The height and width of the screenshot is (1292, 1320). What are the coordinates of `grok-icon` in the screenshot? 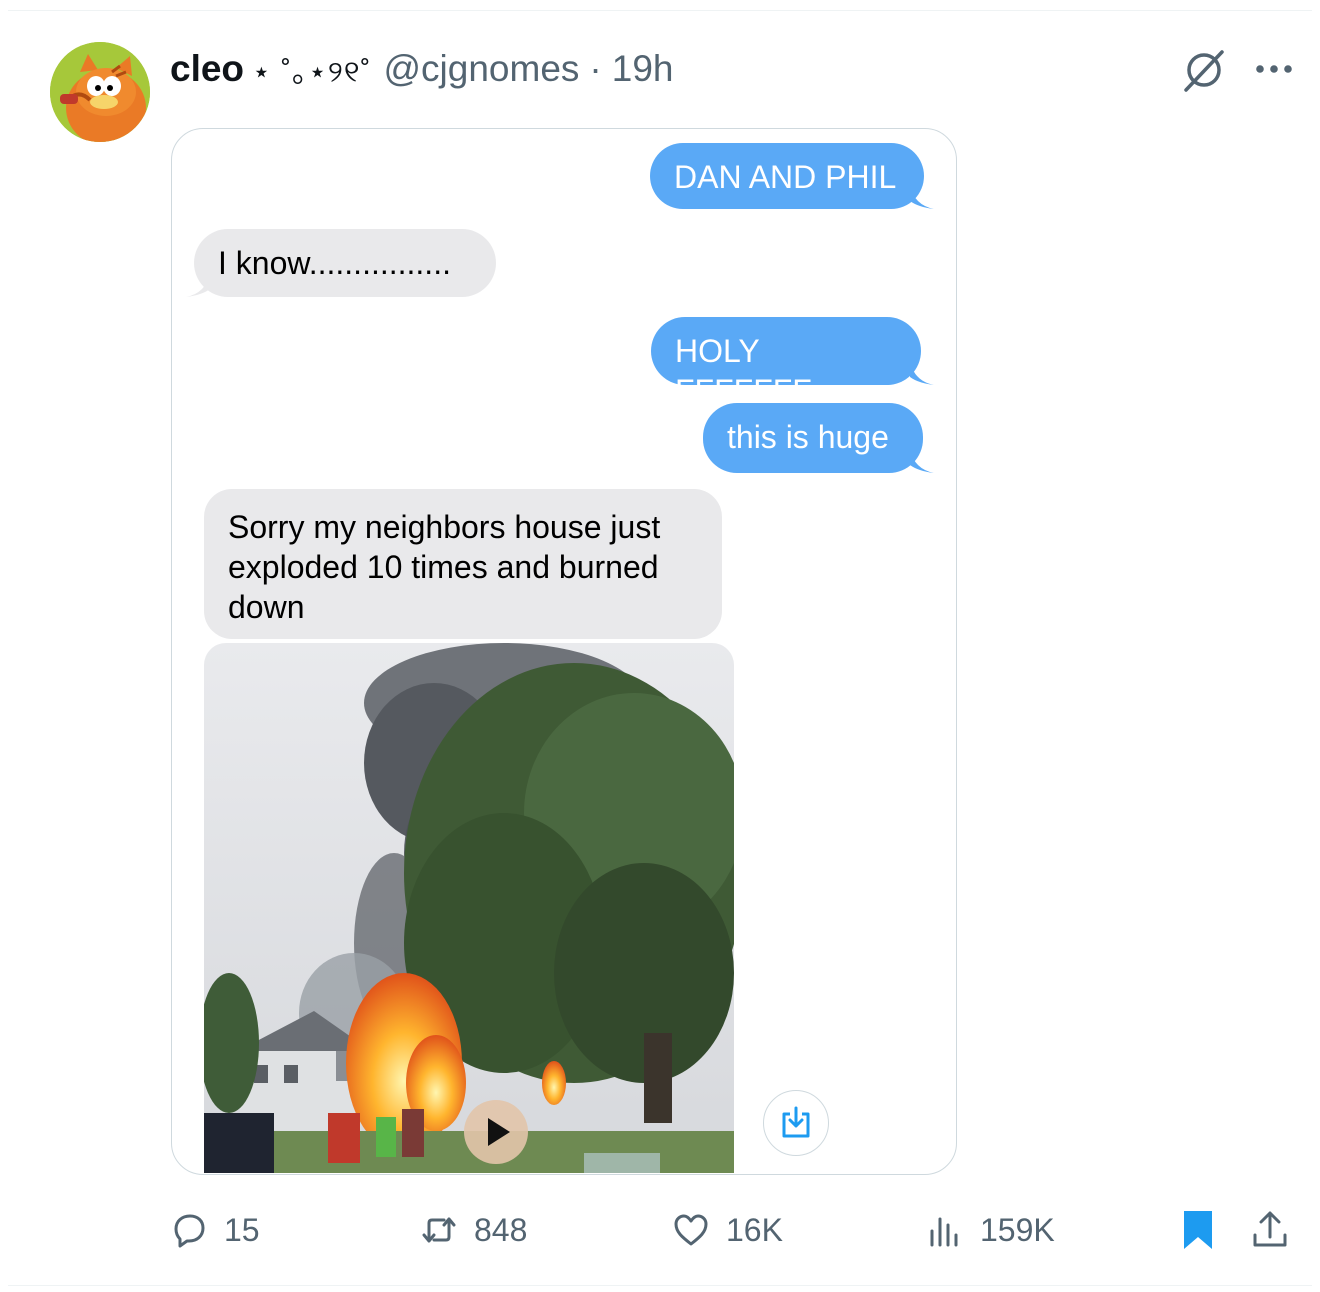 It's located at (1204, 70).